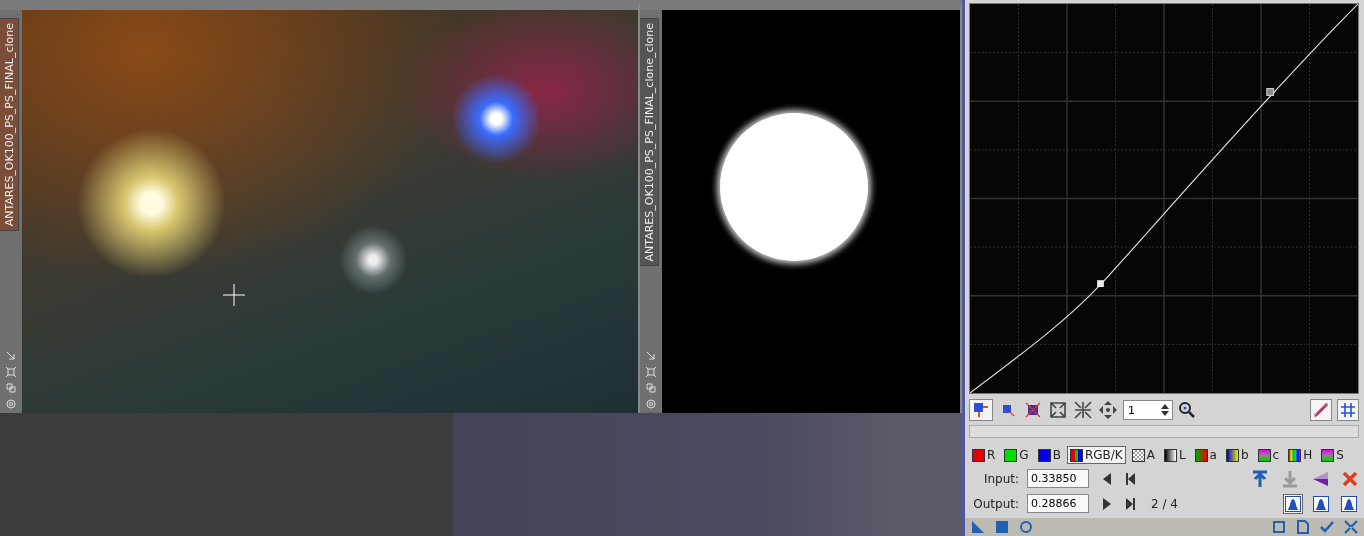 The width and height of the screenshot is (1364, 536). Describe the element at coordinates (981, 410) in the screenshot. I see `edit-point-icon` at that location.